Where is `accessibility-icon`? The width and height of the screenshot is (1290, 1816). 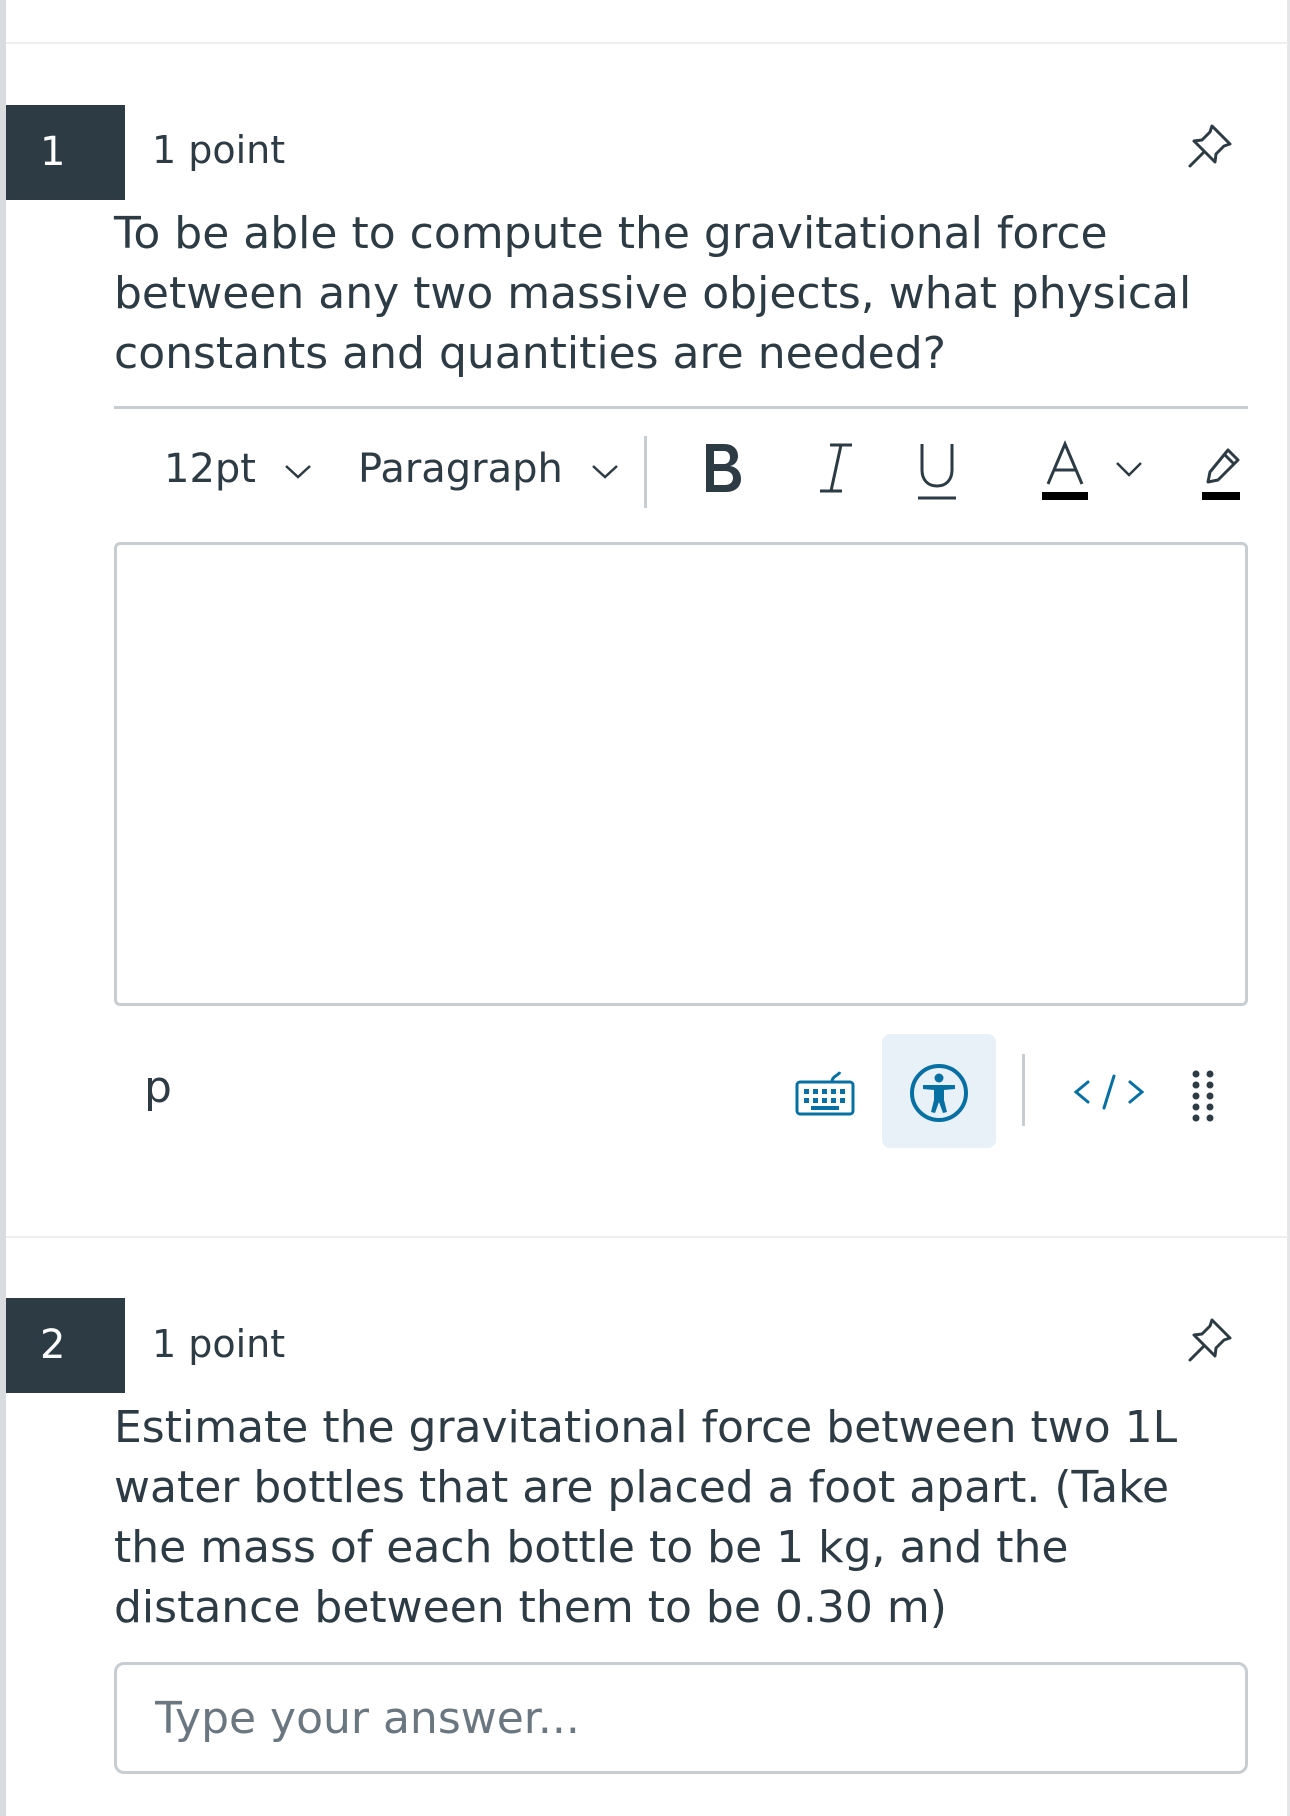
accessibility-icon is located at coordinates (939, 1093).